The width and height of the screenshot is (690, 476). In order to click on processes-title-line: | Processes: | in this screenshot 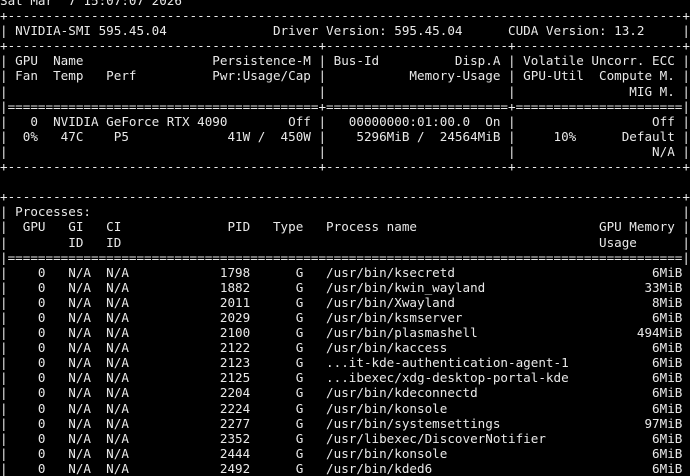, I will do `click(345, 212)`.